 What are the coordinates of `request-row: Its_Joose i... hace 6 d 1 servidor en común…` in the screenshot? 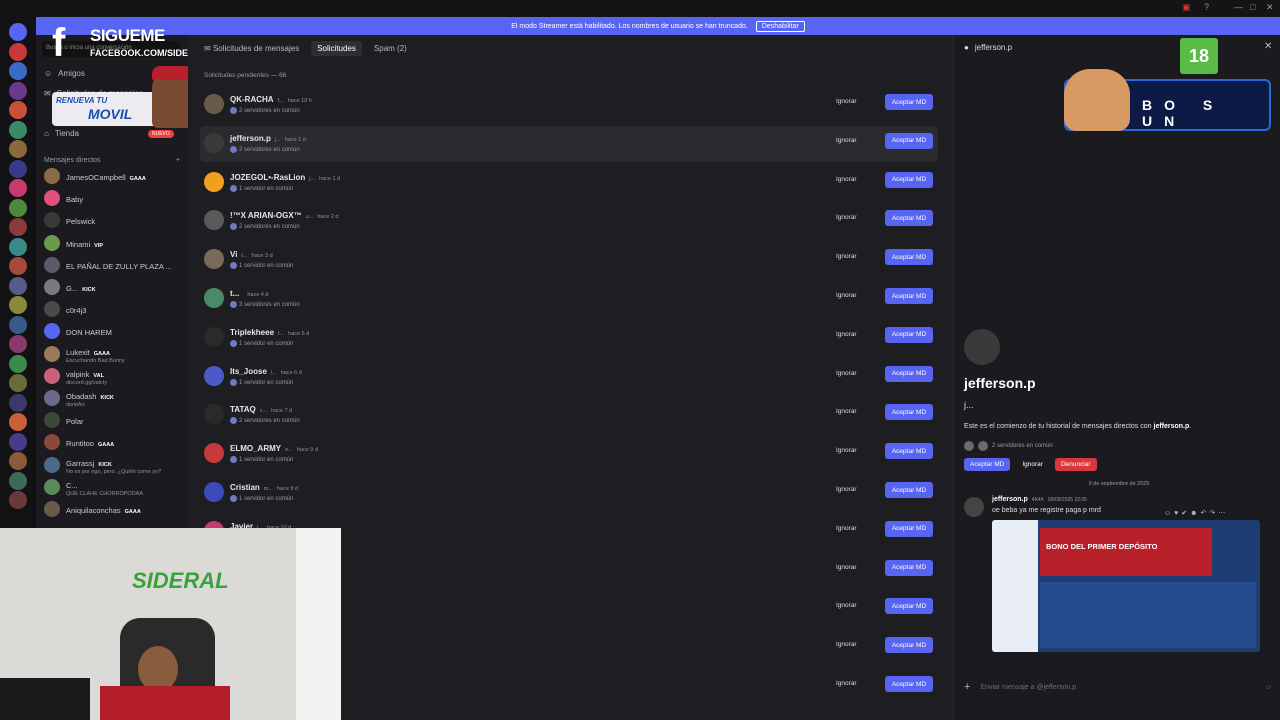 It's located at (569, 377).